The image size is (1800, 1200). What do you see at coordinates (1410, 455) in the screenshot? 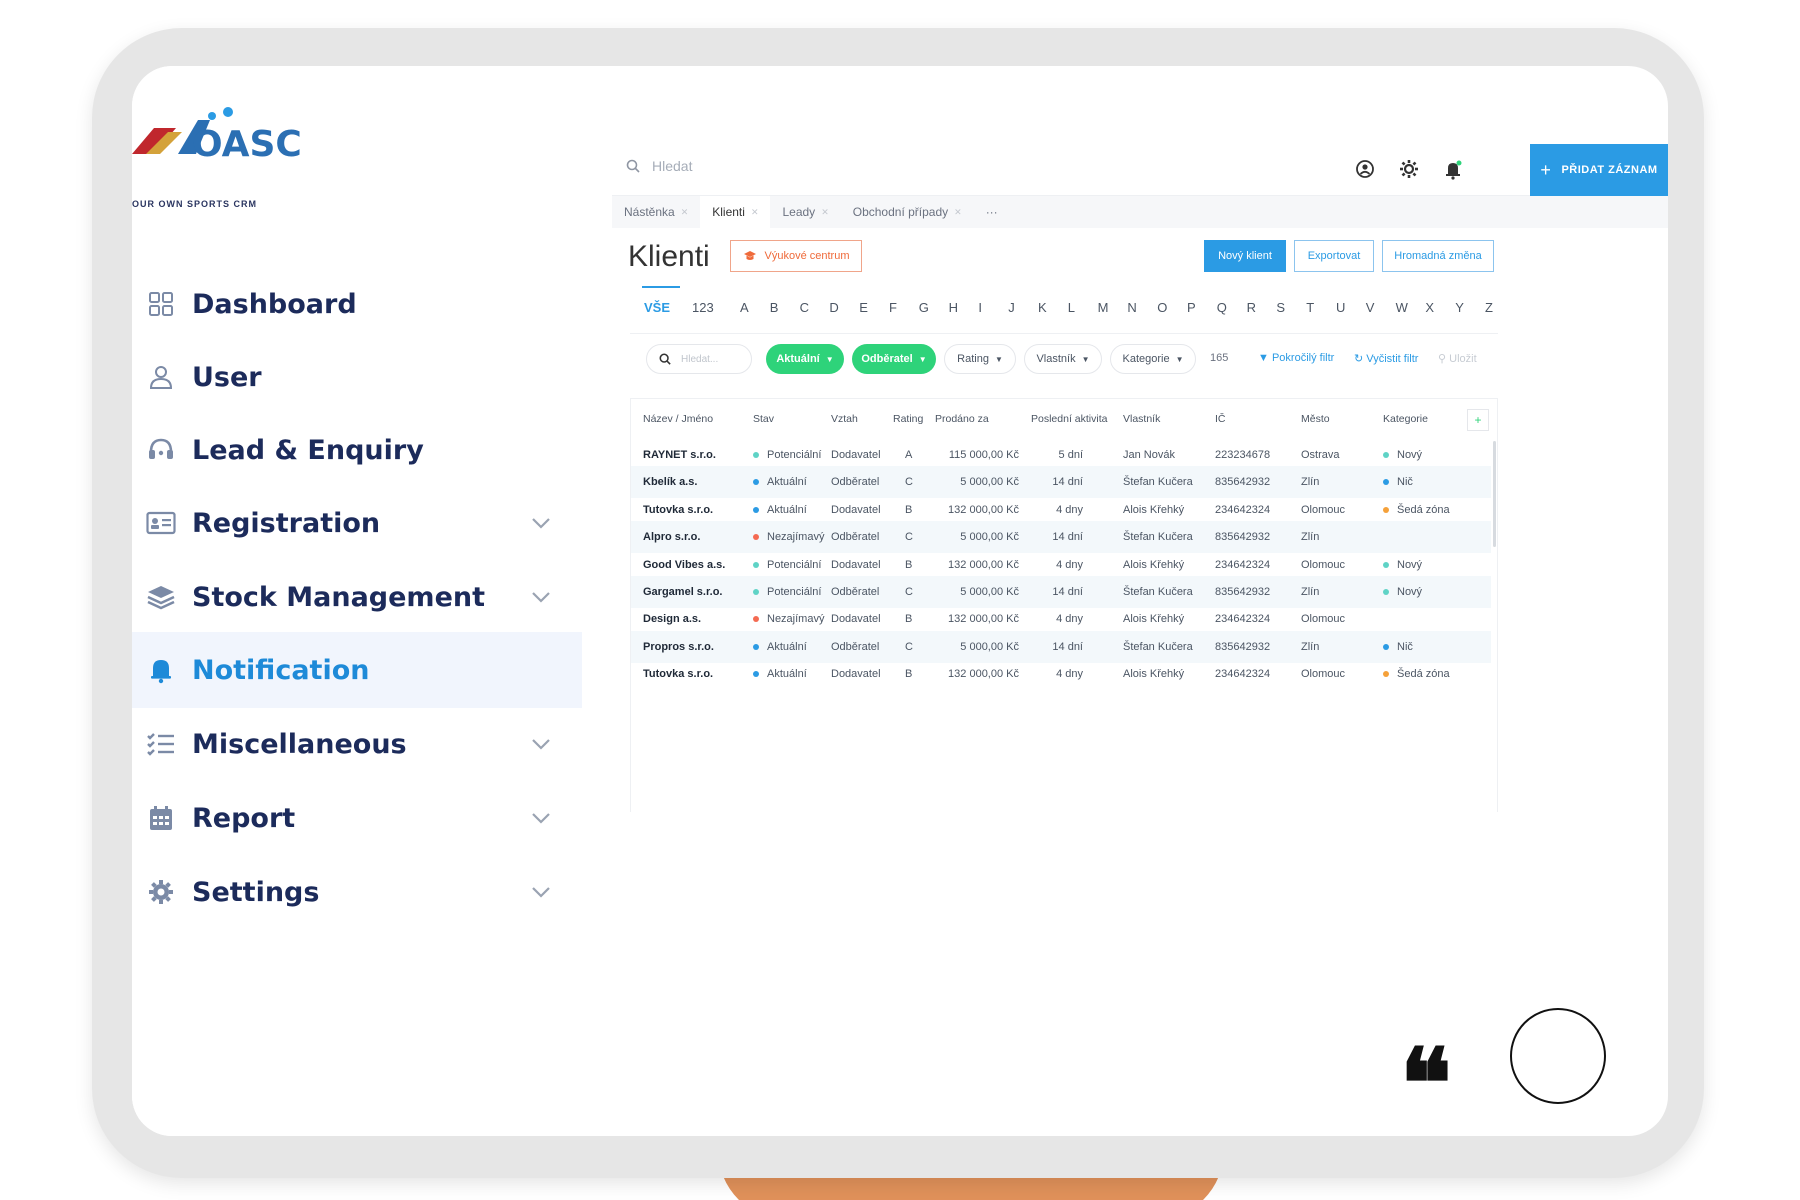
I see `cell-text: Nový` at bounding box center [1410, 455].